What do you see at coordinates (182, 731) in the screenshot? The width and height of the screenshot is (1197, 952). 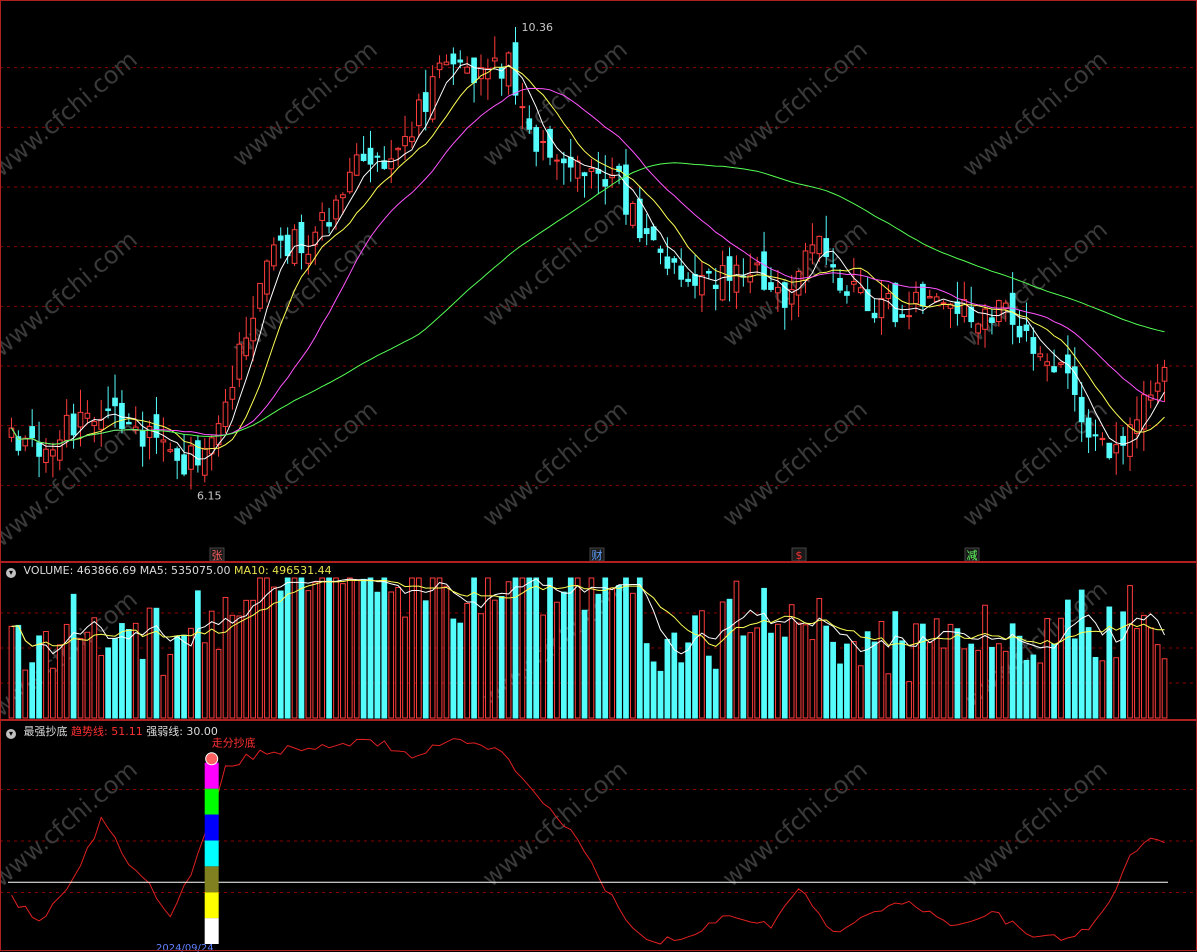 I see `strength-line-label: 强弱线: 30.00` at bounding box center [182, 731].